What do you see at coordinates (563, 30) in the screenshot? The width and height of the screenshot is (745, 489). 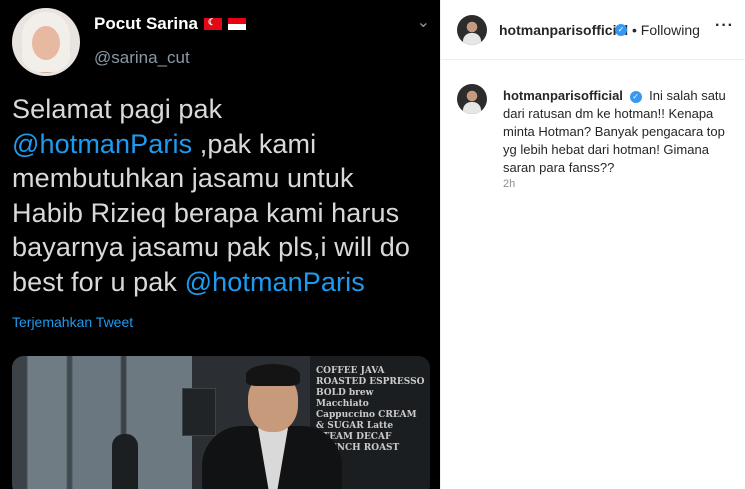 I see `username-link: hotmanparisofficial` at bounding box center [563, 30].